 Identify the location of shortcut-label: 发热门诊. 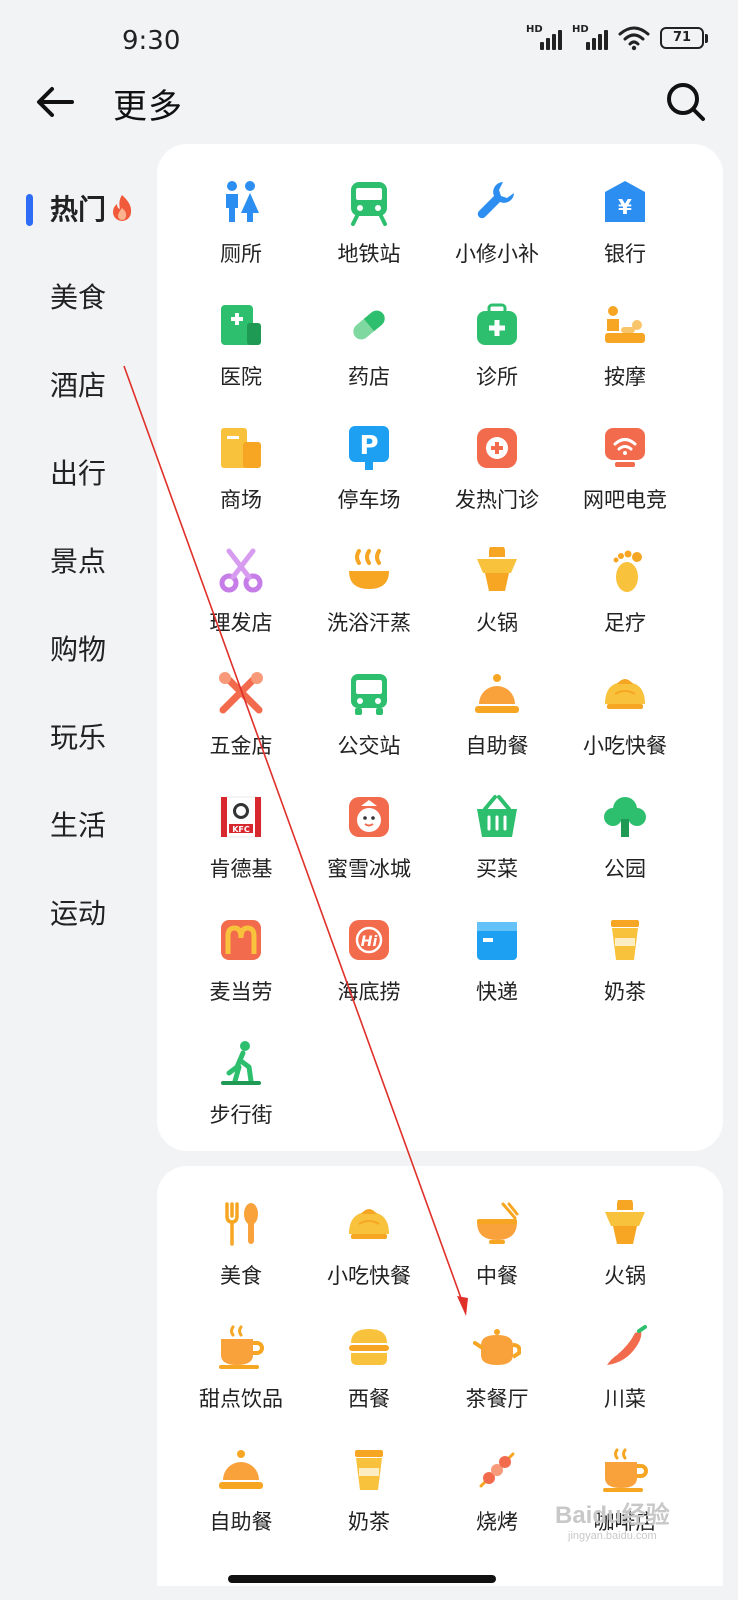
(497, 500).